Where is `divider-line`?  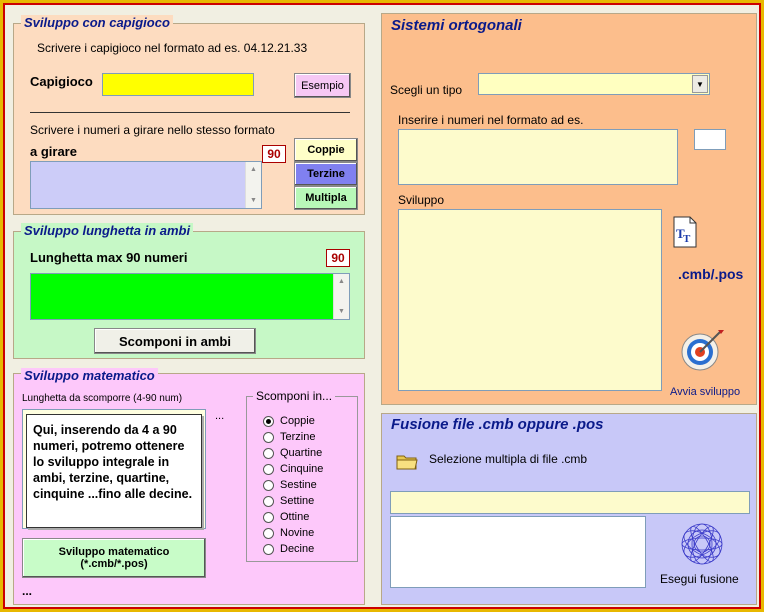
divider-line is located at coordinates (190, 112).